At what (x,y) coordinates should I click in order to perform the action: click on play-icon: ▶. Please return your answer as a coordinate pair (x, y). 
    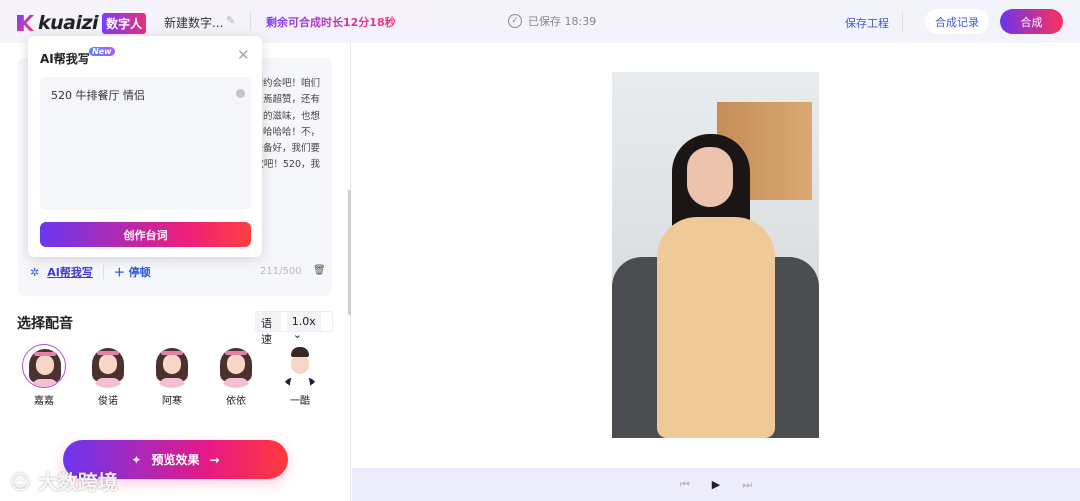
    Looking at the image, I should click on (716, 484).